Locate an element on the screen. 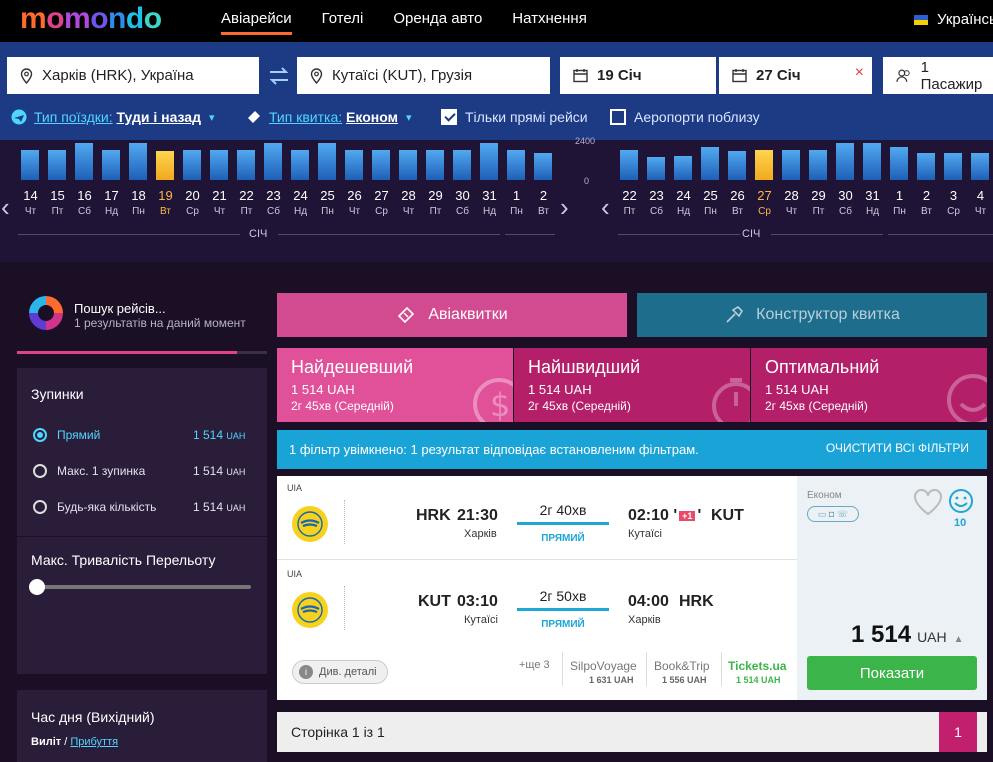 This screenshot has height=762, width=993. nav-car-rental: Оренда авто is located at coordinates (437, 22).